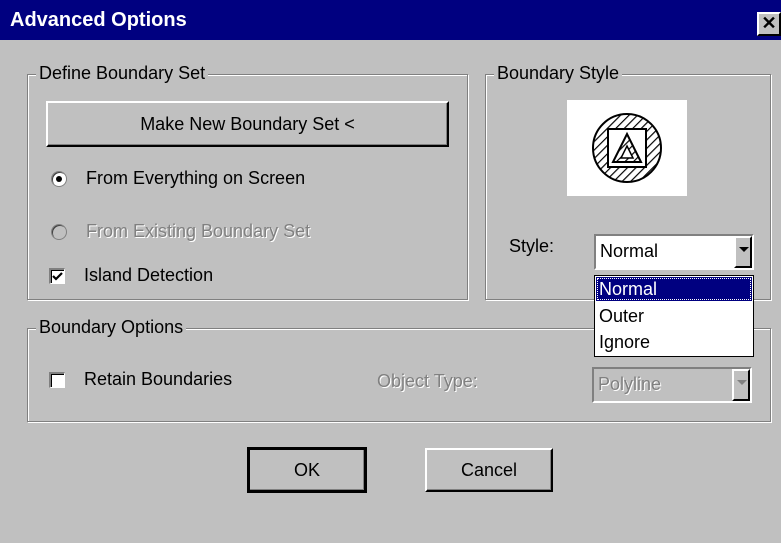  What do you see at coordinates (98, 20) in the screenshot?
I see `window-title: Advanced Options` at bounding box center [98, 20].